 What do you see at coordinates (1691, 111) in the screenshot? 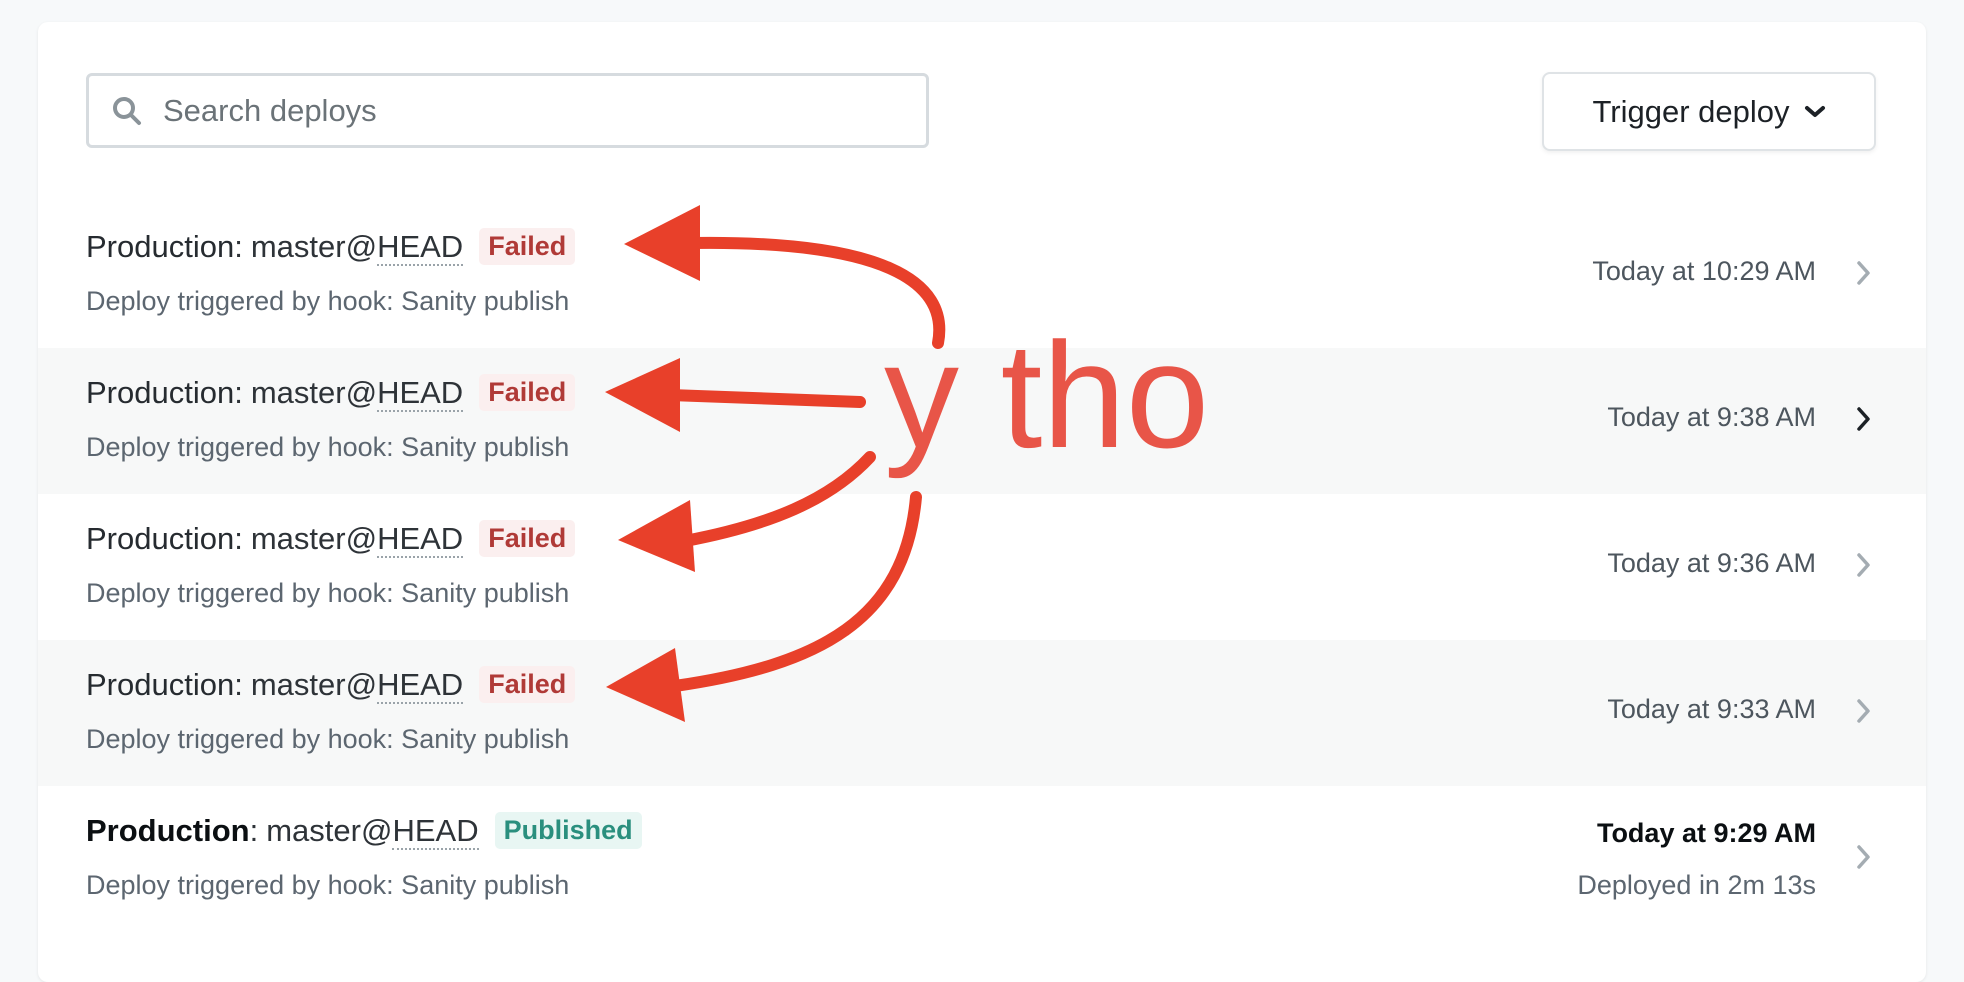
I see `trigger-deploy-label: Trigger deploy` at bounding box center [1691, 111].